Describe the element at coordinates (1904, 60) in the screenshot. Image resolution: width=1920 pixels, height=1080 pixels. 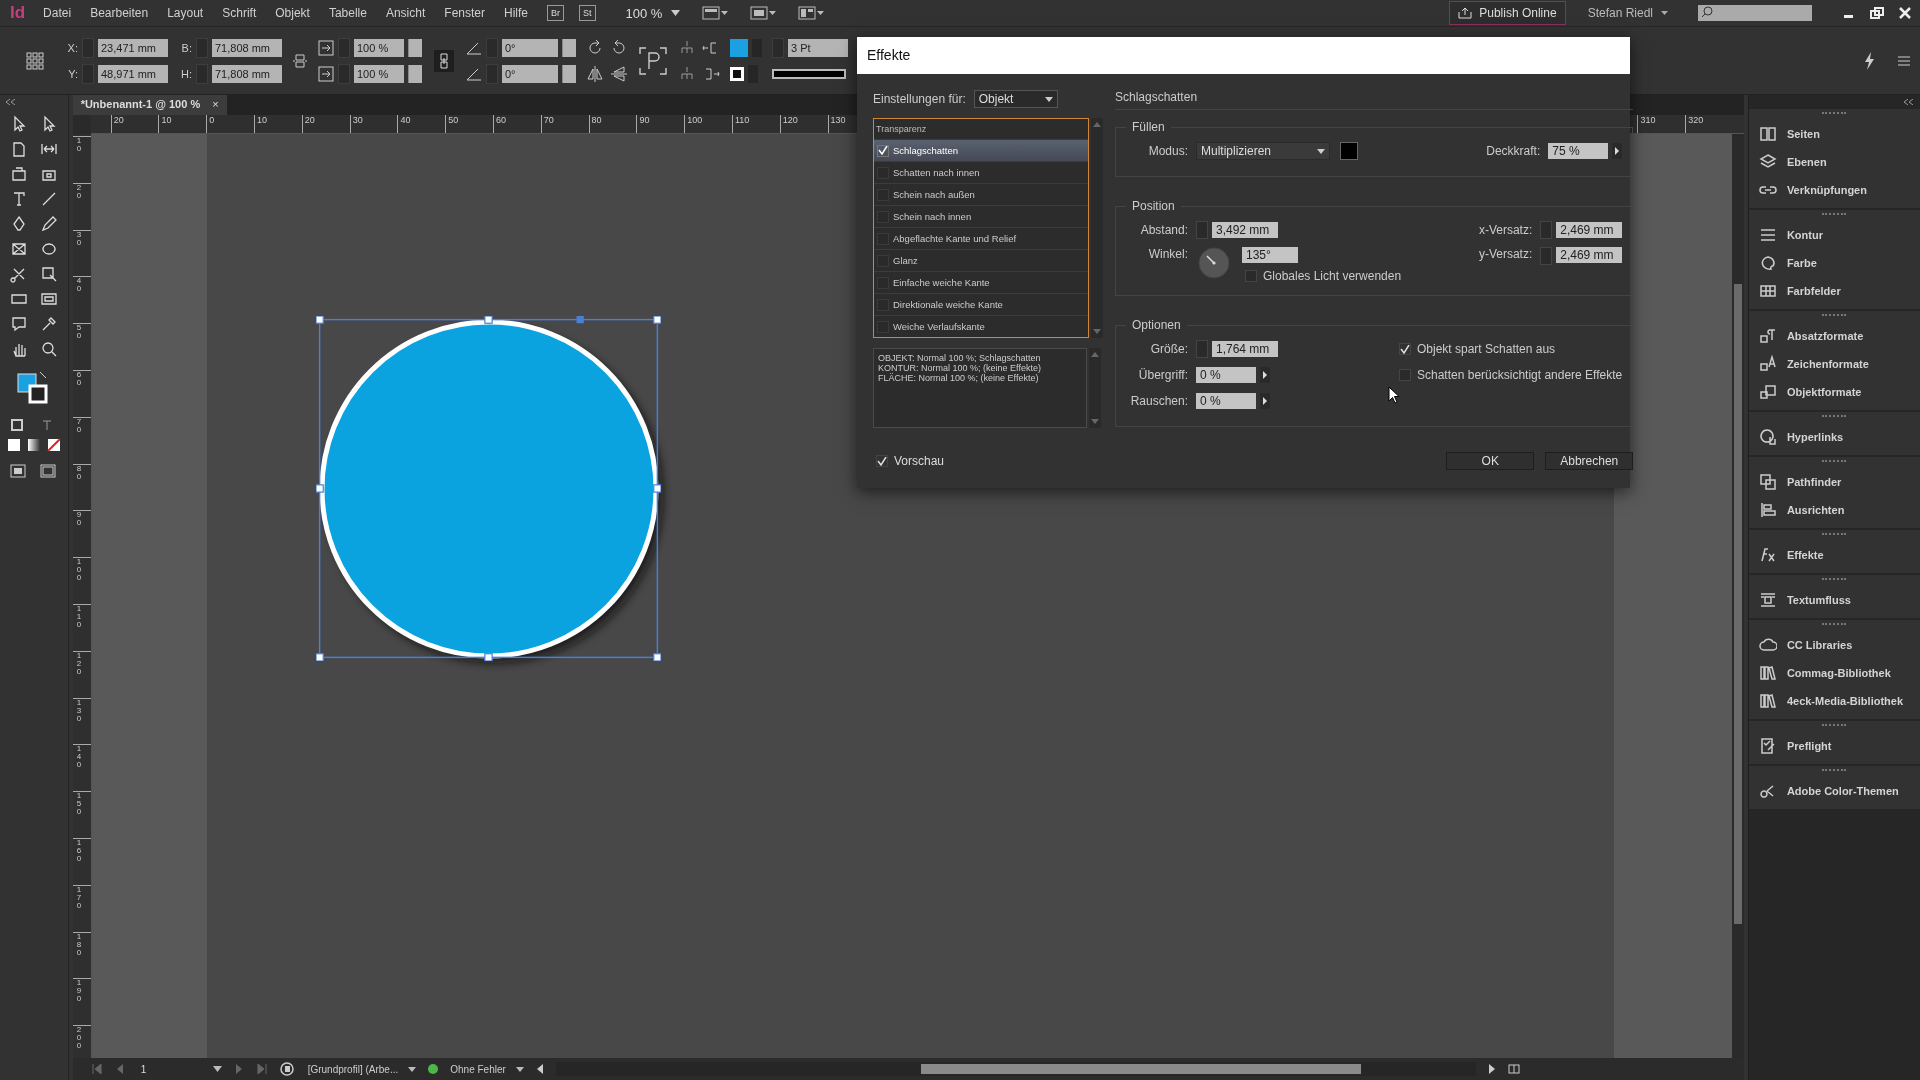
I see `menu-icon` at that location.